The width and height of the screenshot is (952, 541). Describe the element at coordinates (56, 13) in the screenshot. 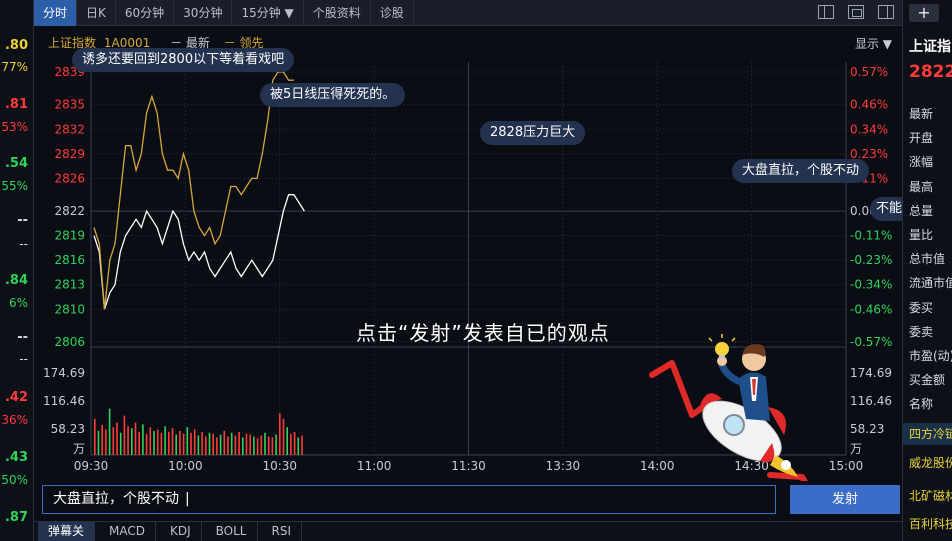

I see `tab-intraday: 分时` at that location.